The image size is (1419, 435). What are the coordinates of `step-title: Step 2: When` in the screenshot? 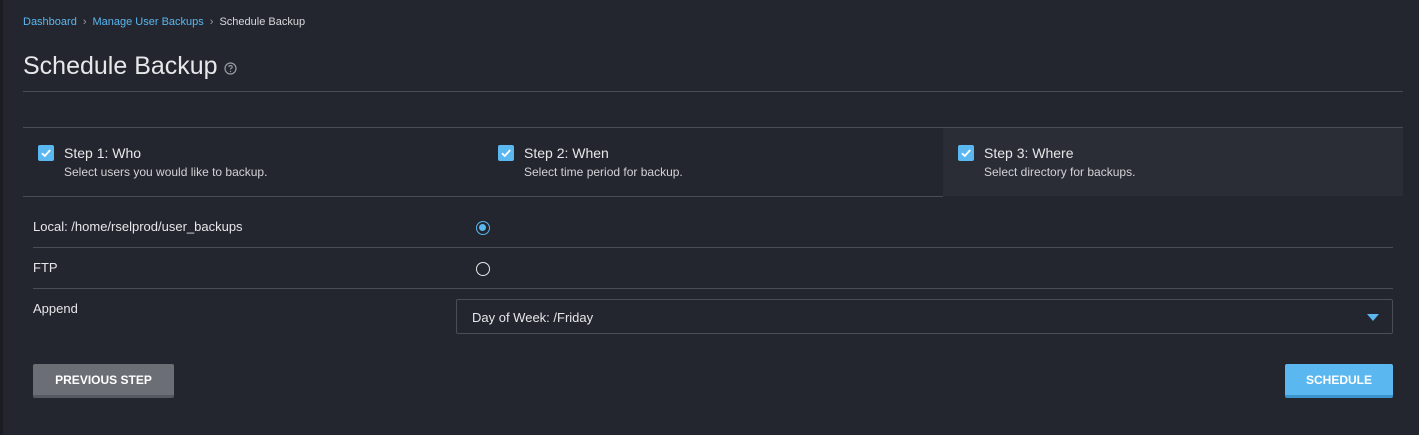 It's located at (566, 153).